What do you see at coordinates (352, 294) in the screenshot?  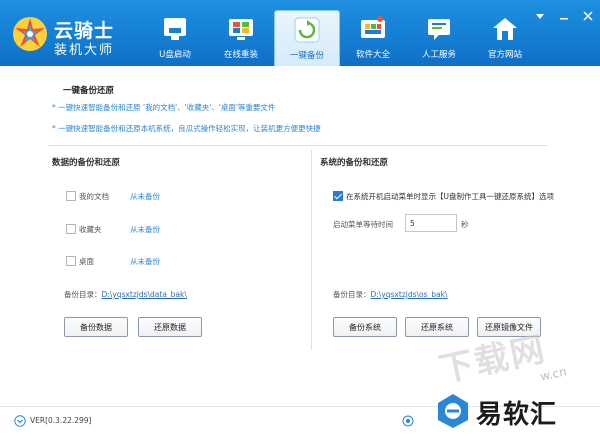 I see `system-dir-label: 备份目录：` at bounding box center [352, 294].